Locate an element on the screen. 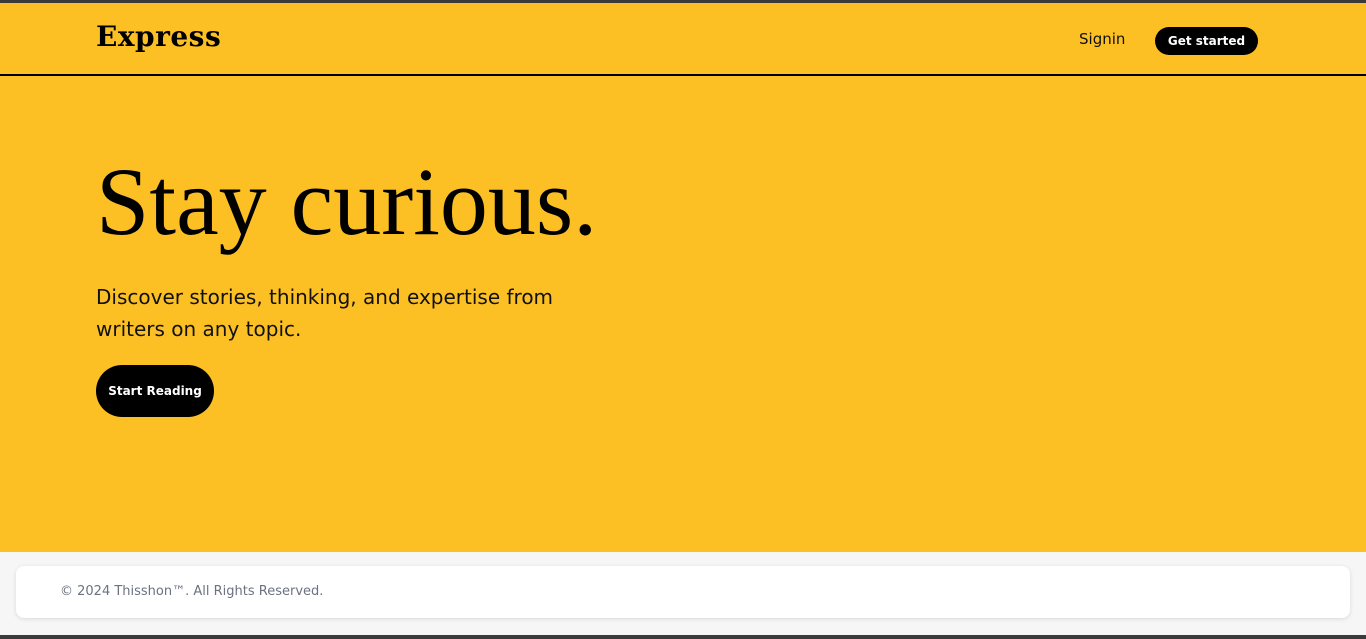  footer-card: © 2024 Thisshon™. All Rights Reserved. is located at coordinates (683, 592).